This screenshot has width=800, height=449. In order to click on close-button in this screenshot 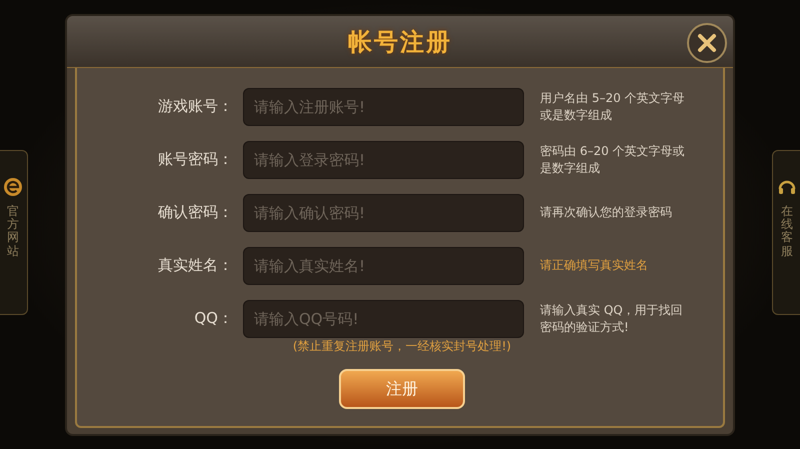, I will do `click(707, 43)`.